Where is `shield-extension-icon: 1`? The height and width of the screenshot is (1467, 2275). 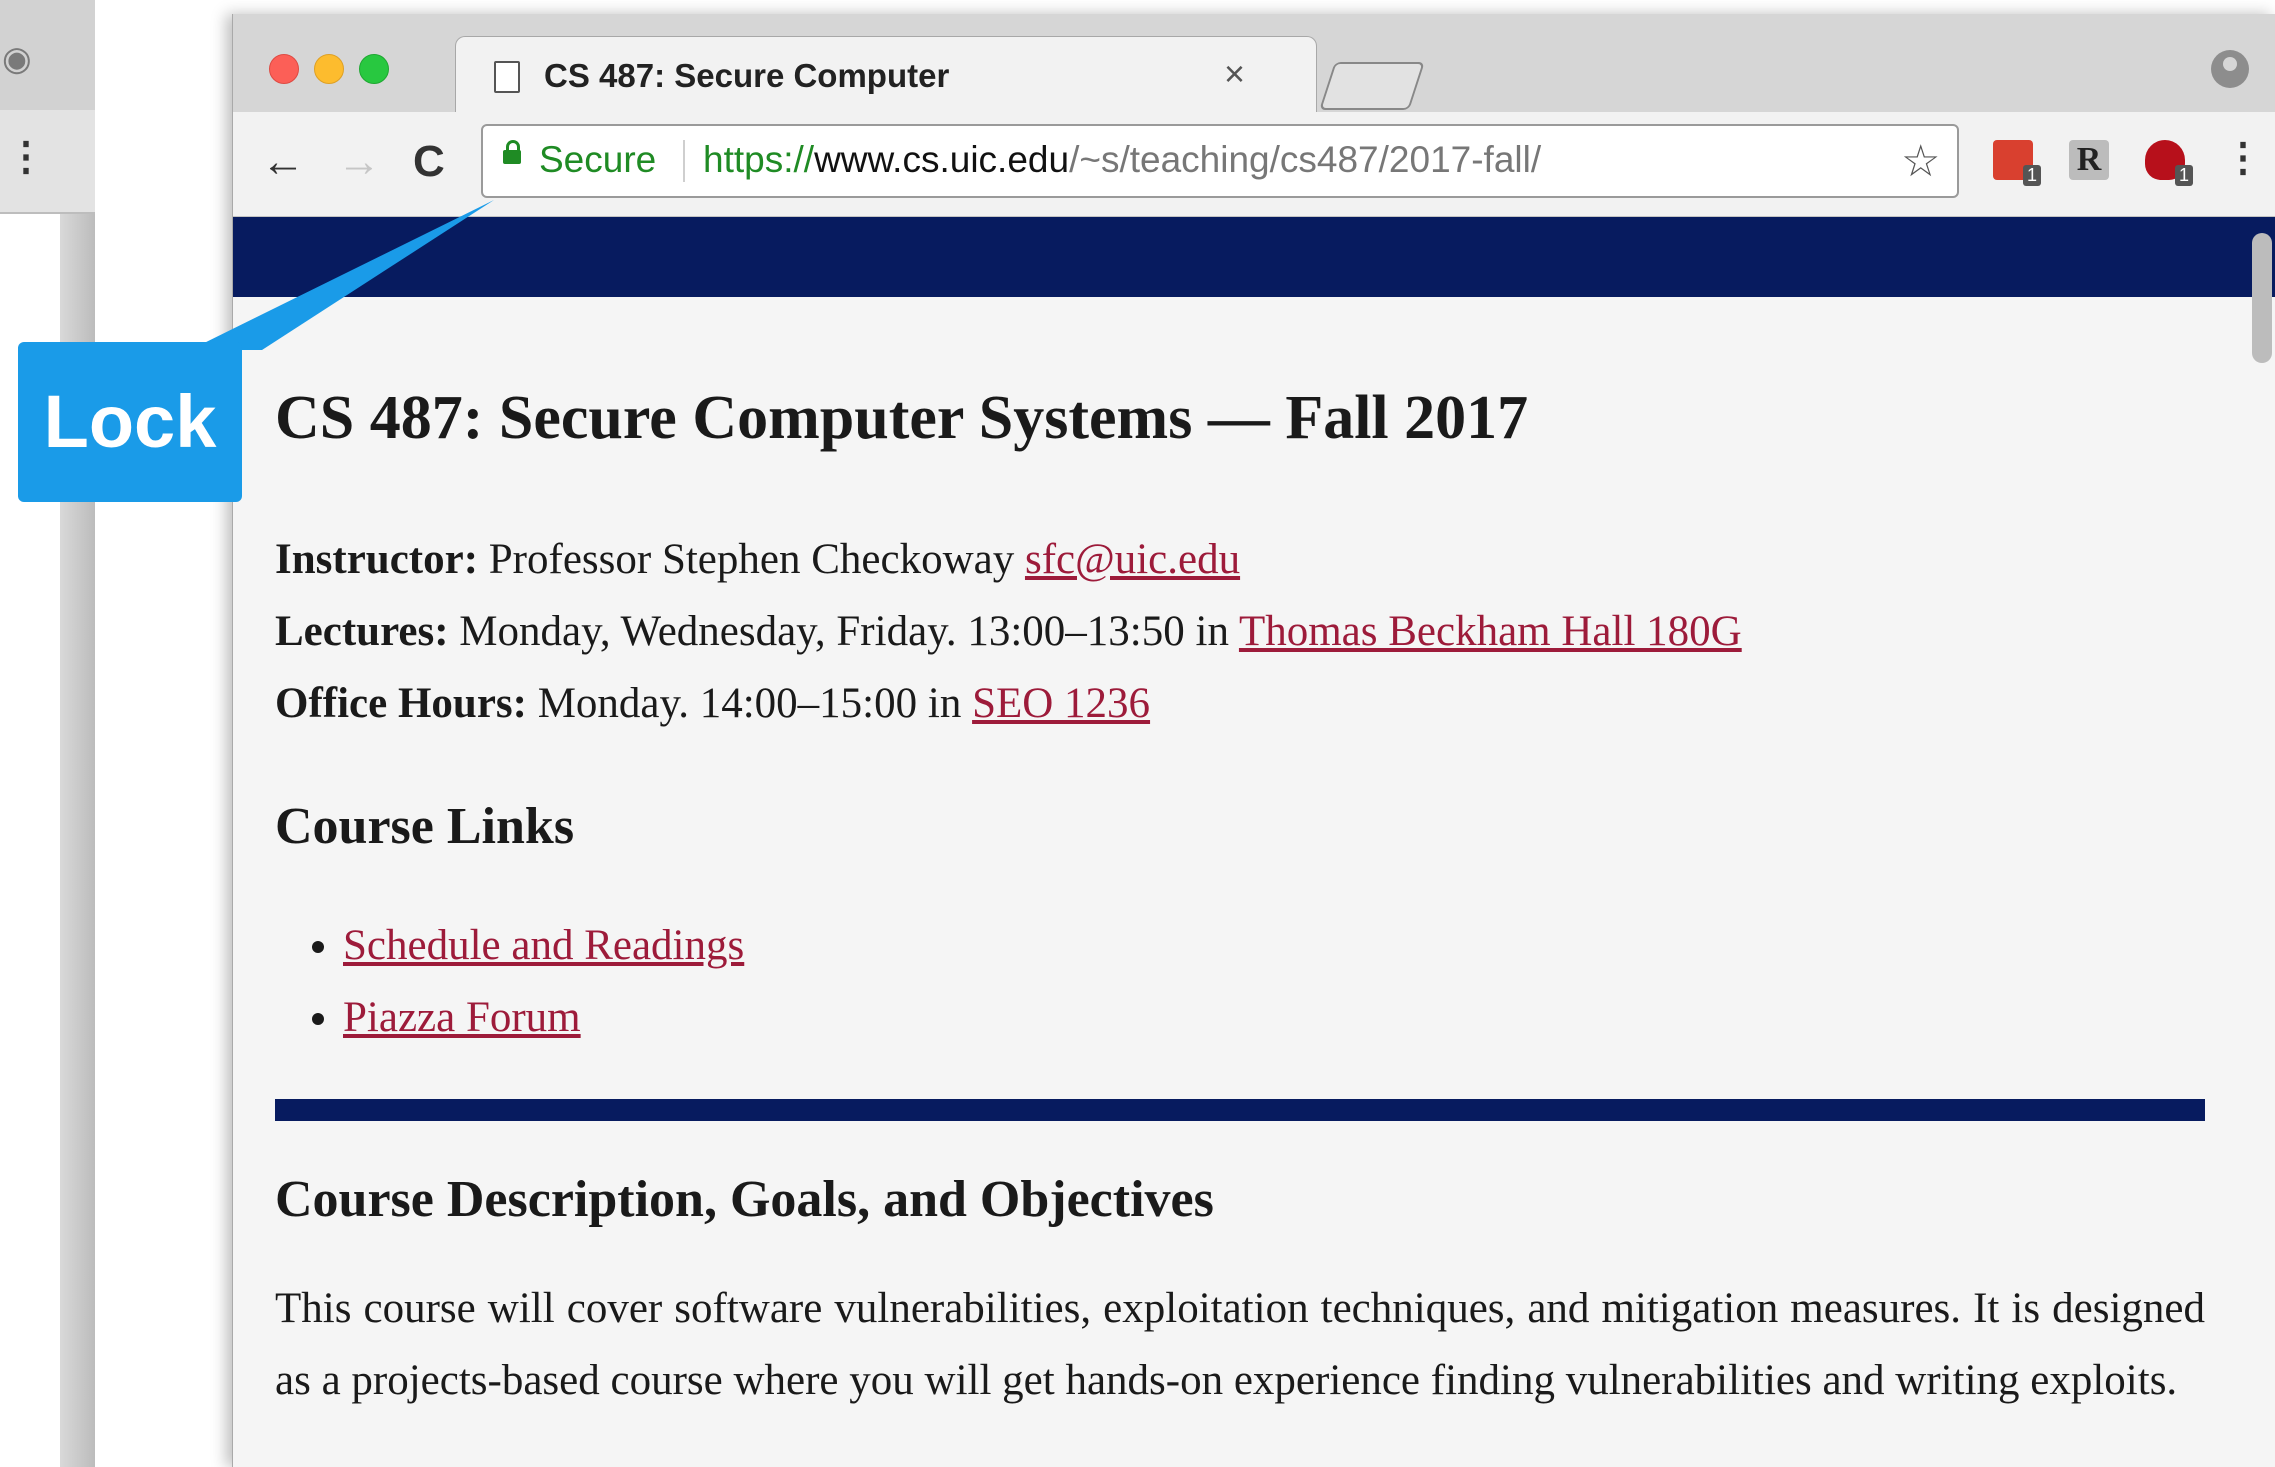
shield-extension-icon: 1 is located at coordinates (2169, 163).